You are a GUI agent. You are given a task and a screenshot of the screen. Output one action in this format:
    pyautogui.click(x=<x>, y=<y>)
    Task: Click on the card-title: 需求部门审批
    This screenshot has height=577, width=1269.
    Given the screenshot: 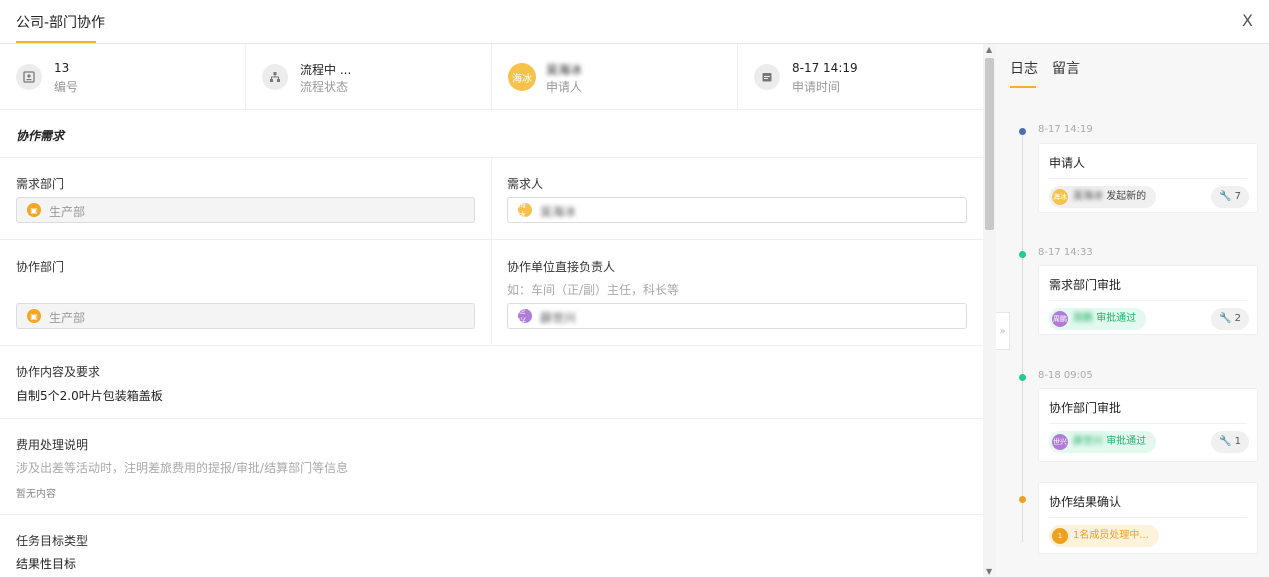 What is the action you would take?
    pyautogui.click(x=1085, y=285)
    